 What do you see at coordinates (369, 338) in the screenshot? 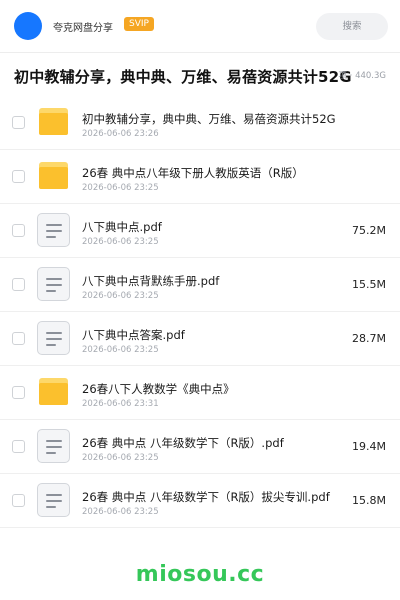
I see `file-size: 28.7M` at bounding box center [369, 338].